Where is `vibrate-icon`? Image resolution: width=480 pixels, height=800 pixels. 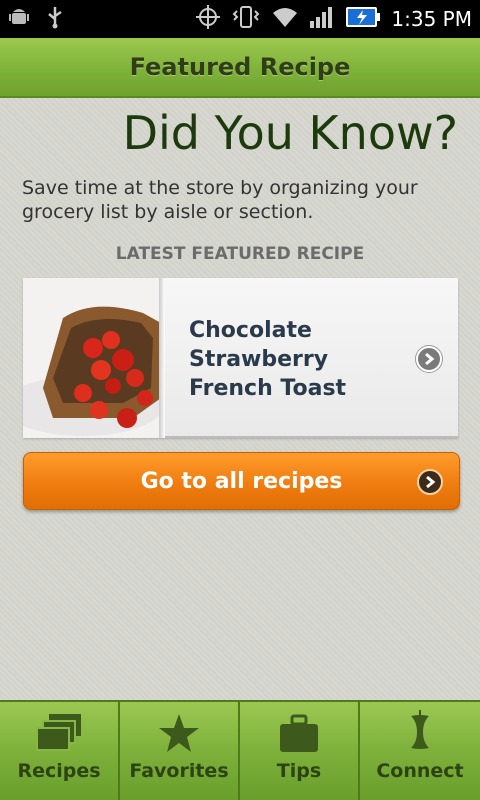 vibrate-icon is located at coordinates (246, 19).